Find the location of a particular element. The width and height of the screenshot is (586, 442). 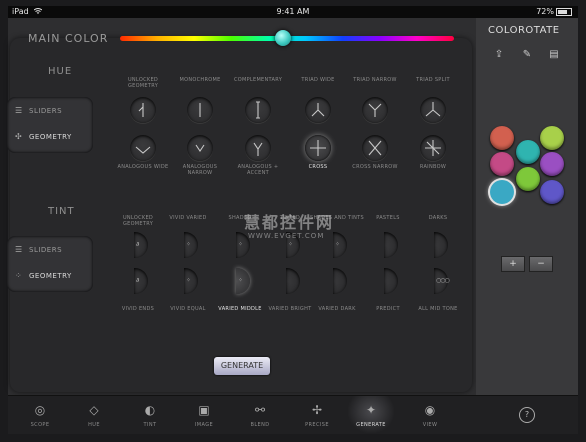

hue-preset-rainbow is located at coordinates (433, 148).